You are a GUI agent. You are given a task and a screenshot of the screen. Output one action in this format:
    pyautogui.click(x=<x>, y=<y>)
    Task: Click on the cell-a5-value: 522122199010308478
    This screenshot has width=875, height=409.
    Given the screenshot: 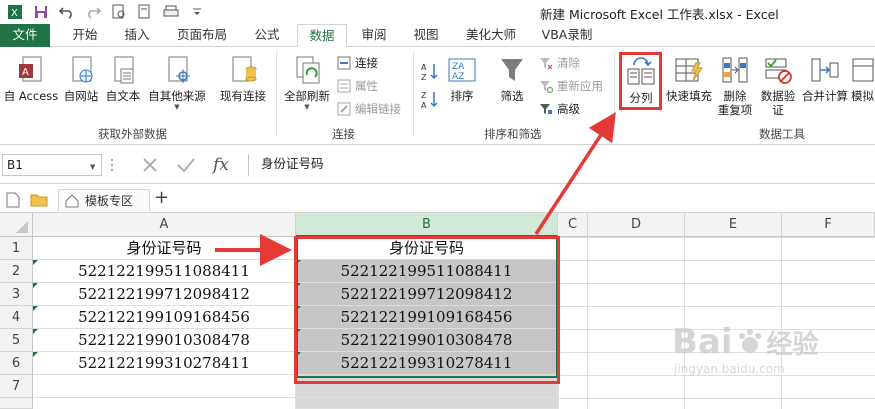 What is the action you would take?
    pyautogui.click(x=164, y=340)
    